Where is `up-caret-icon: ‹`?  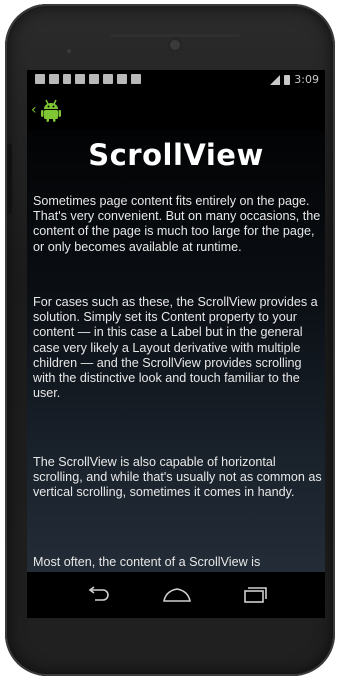
up-caret-icon: ‹ is located at coordinates (34, 110).